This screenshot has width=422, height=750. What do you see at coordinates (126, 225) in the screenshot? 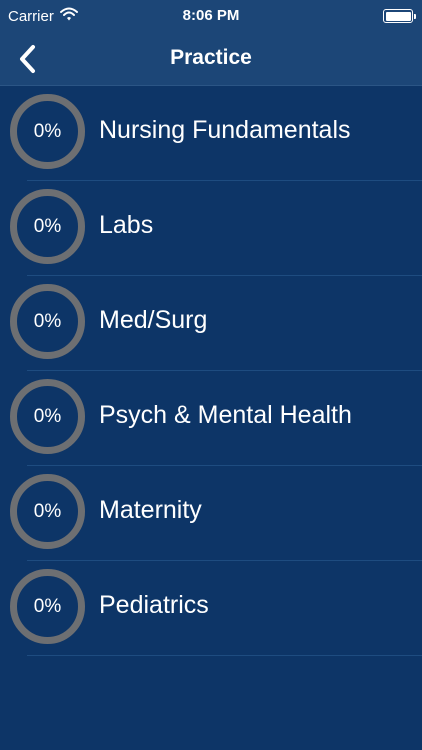
I see `category-label: Labs` at bounding box center [126, 225].